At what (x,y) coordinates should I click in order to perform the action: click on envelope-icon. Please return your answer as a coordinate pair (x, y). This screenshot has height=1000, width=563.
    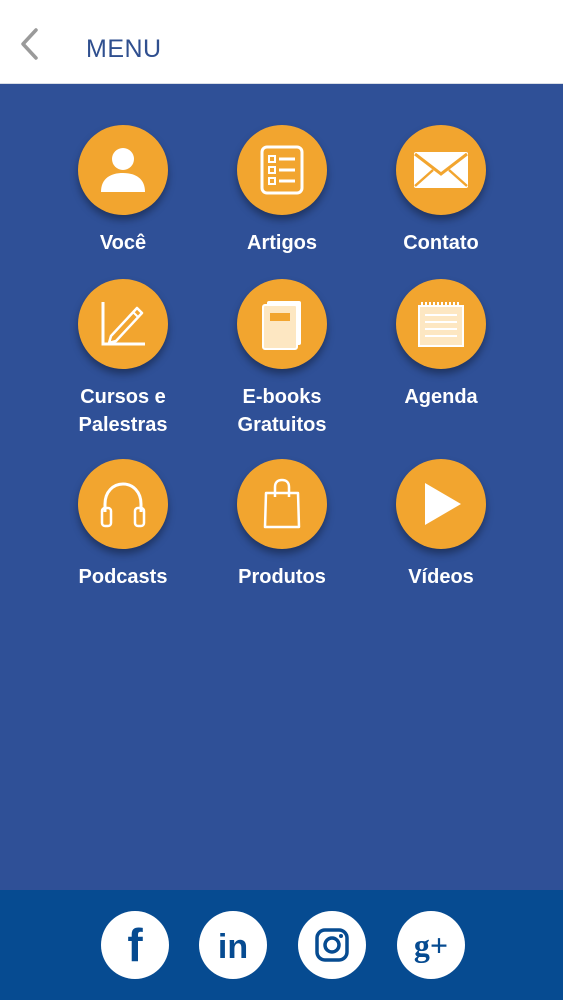
    Looking at the image, I should click on (441, 170).